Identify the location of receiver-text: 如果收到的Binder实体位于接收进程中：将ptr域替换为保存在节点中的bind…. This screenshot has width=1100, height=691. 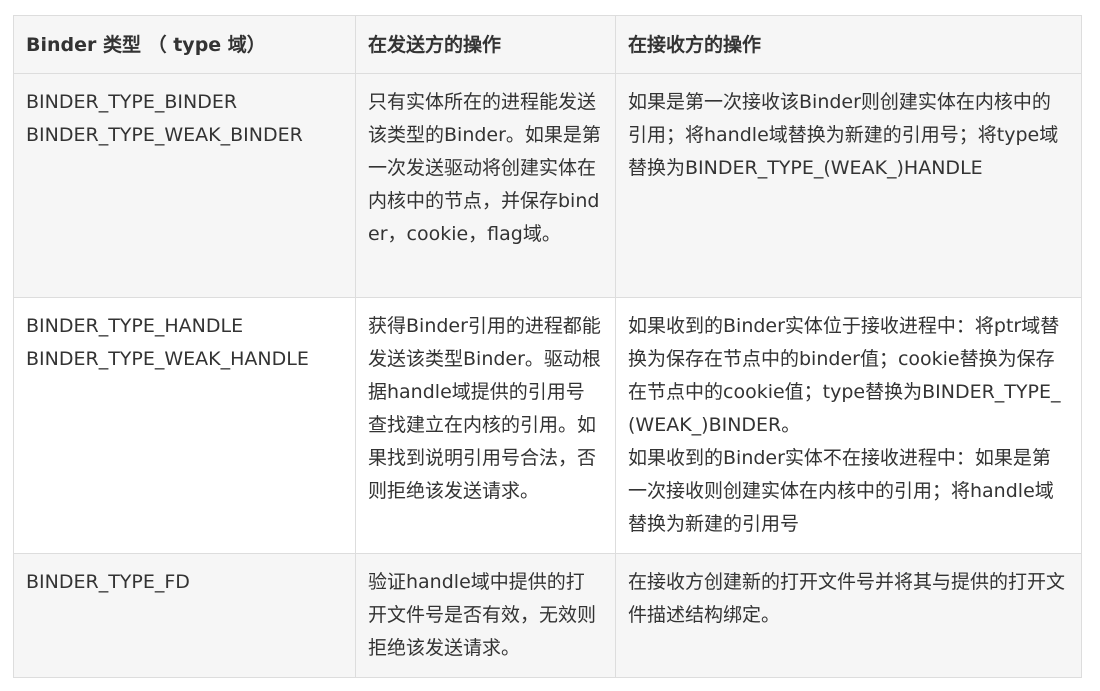
(844, 375).